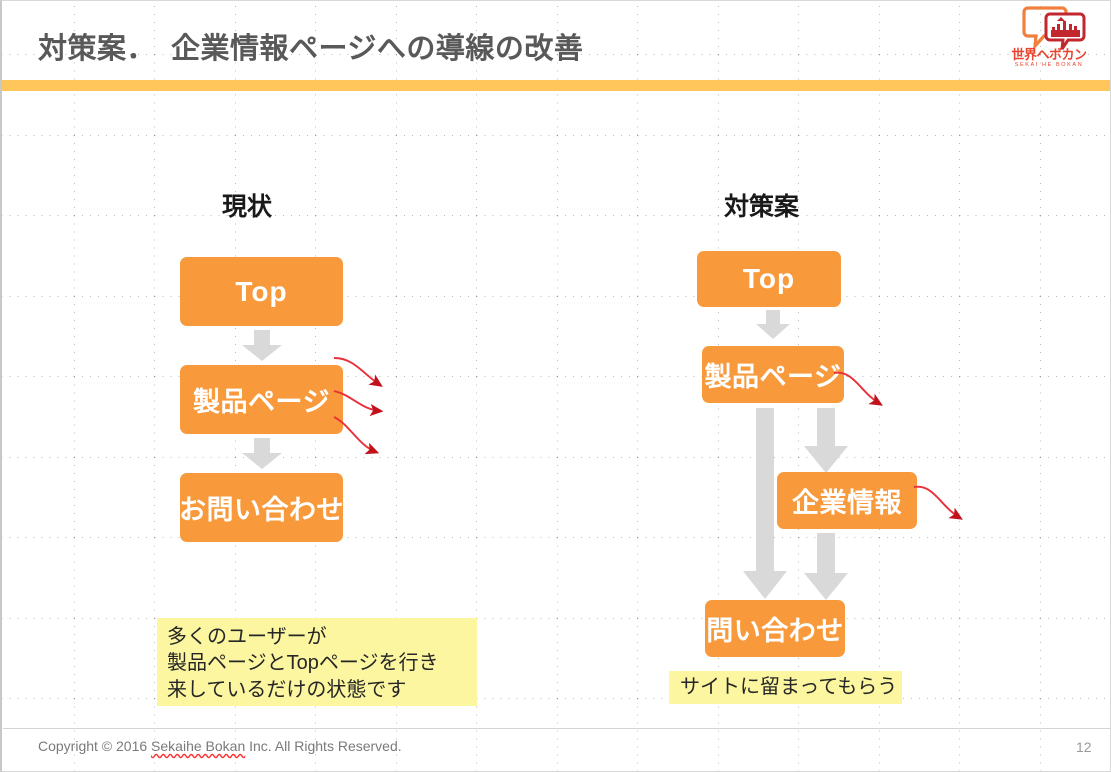 Image resolution: width=1111 pixels, height=772 pixels. Describe the element at coordinates (769, 279) in the screenshot. I see `node-proposal-top: Top` at that location.